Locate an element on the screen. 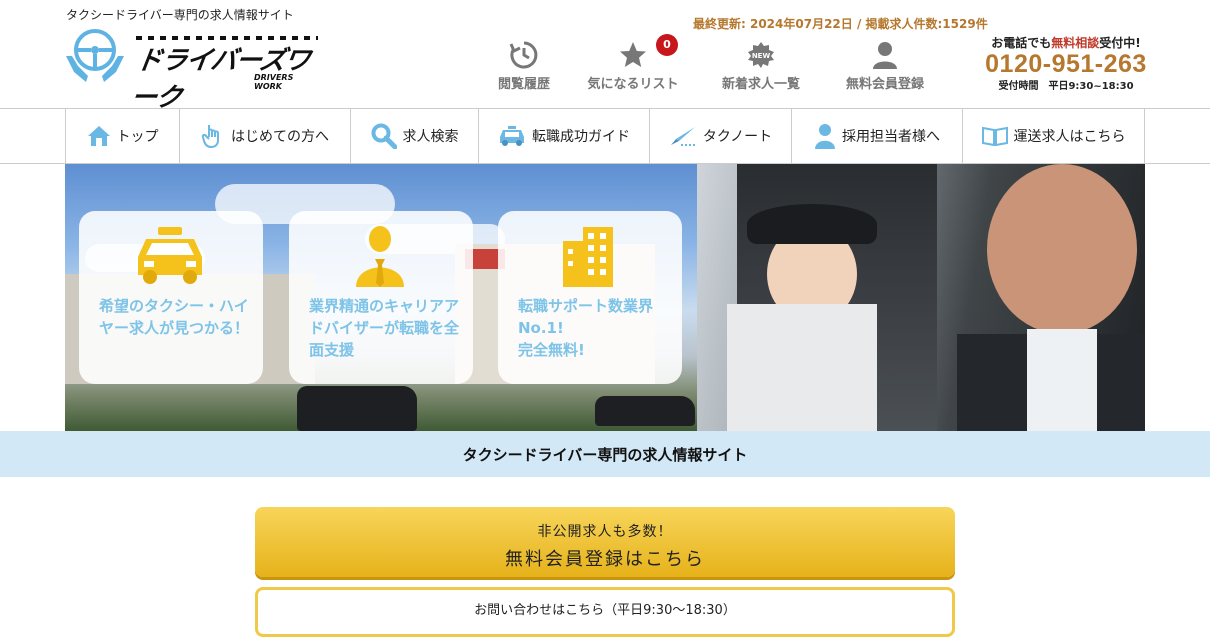 Image resolution: width=1210 pixels, height=637 pixels. gnav-item-recruiters: 採用担当者様へ is located at coordinates (877, 136).